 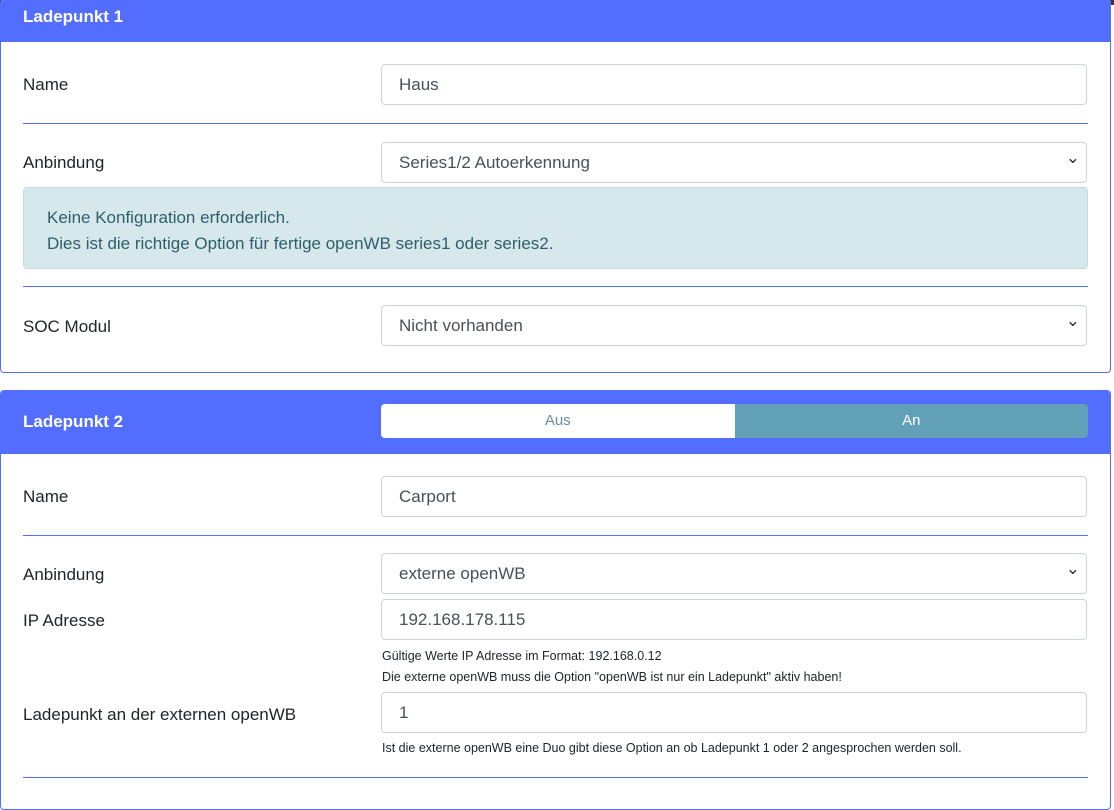 What do you see at coordinates (734, 496) in the screenshot?
I see `name-input: Carport` at bounding box center [734, 496].